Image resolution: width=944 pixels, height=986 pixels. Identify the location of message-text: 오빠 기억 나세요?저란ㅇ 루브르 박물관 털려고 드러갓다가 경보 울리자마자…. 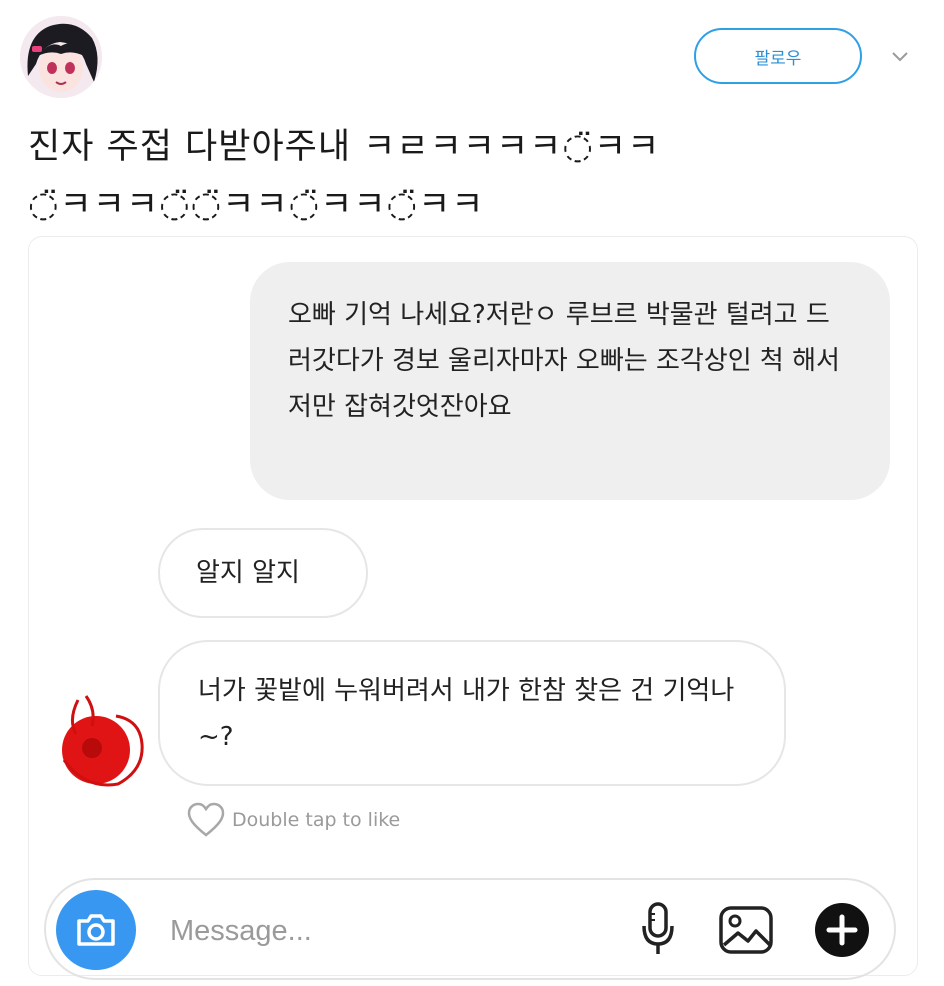
(564, 361).